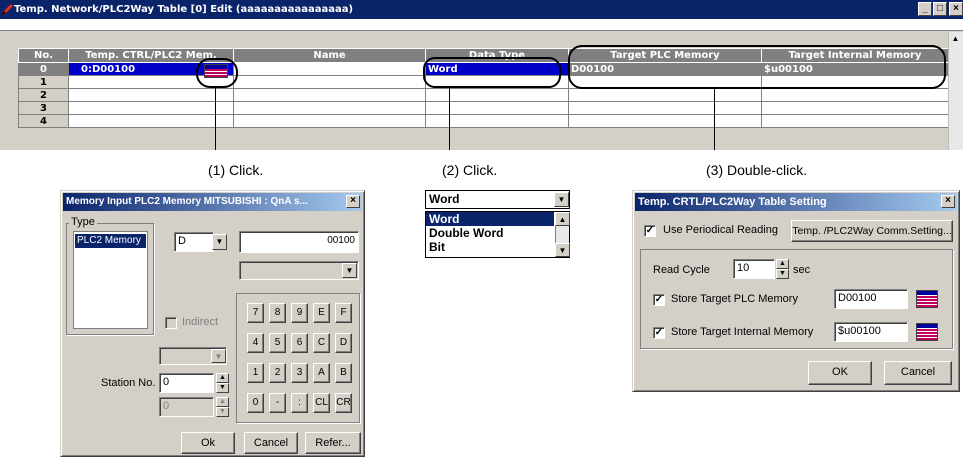  I want to click on sub-select-disabled, so click(299, 270).